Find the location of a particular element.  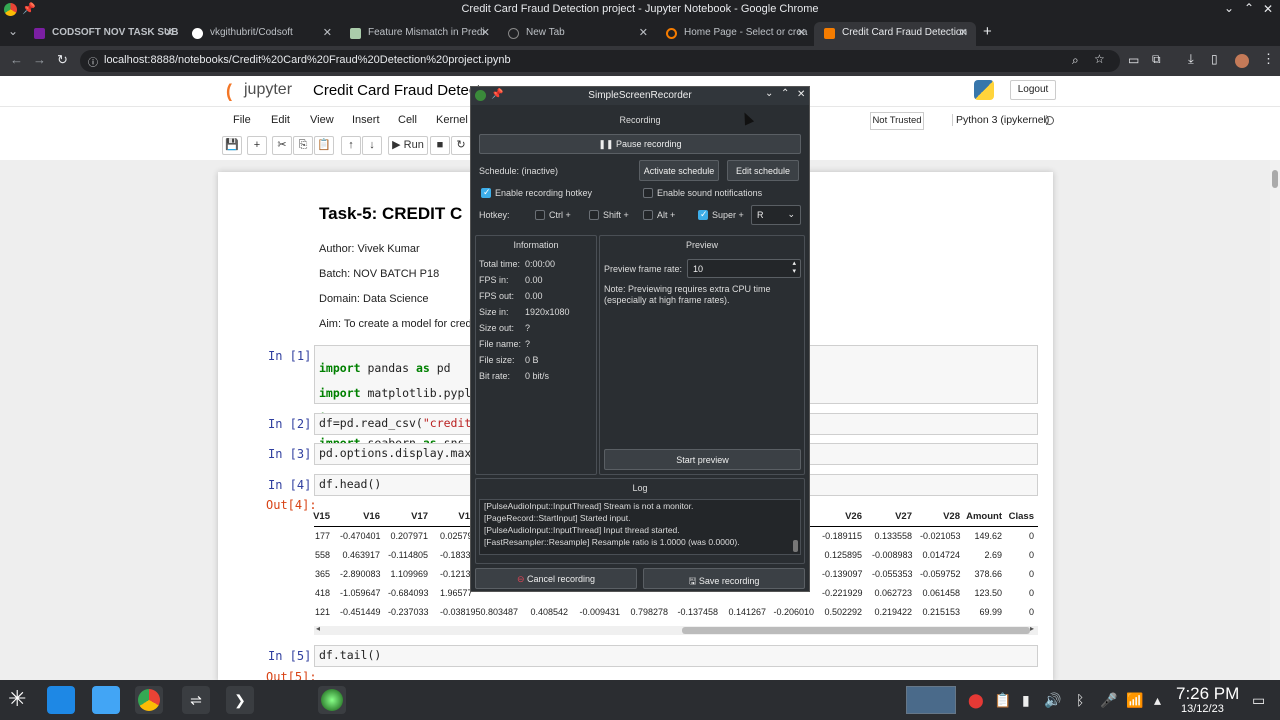

recorder-titlebar: 📌 SimpleScreenRecorder ⌄ ⌃ ✕ is located at coordinates (640, 96).